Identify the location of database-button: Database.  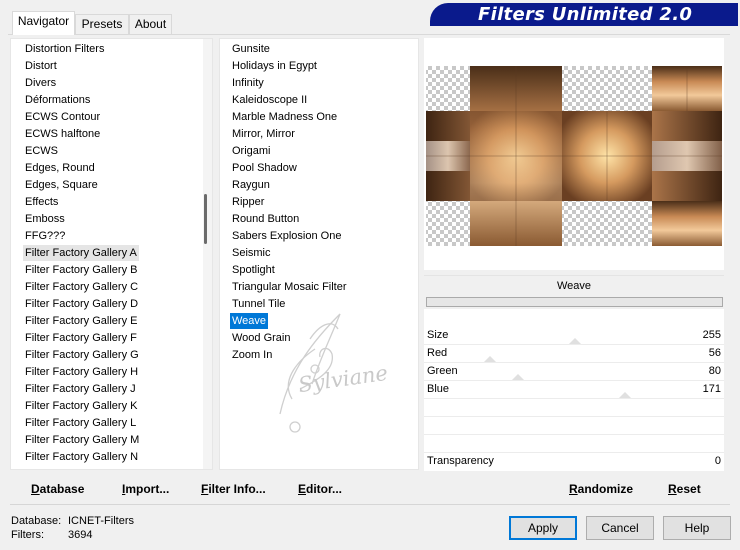
(57, 489).